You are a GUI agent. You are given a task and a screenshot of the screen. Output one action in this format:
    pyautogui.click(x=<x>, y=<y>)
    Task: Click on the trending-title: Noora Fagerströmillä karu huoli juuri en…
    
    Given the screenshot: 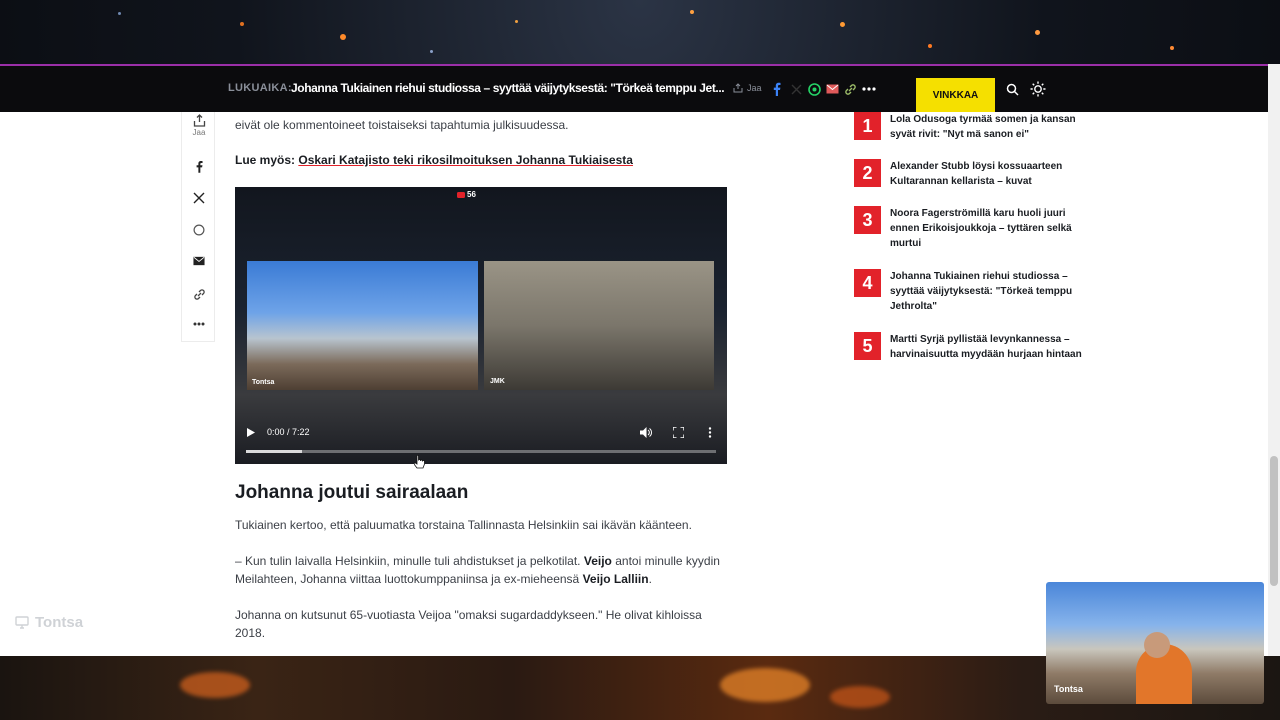 What is the action you would take?
    pyautogui.click(x=988, y=228)
    